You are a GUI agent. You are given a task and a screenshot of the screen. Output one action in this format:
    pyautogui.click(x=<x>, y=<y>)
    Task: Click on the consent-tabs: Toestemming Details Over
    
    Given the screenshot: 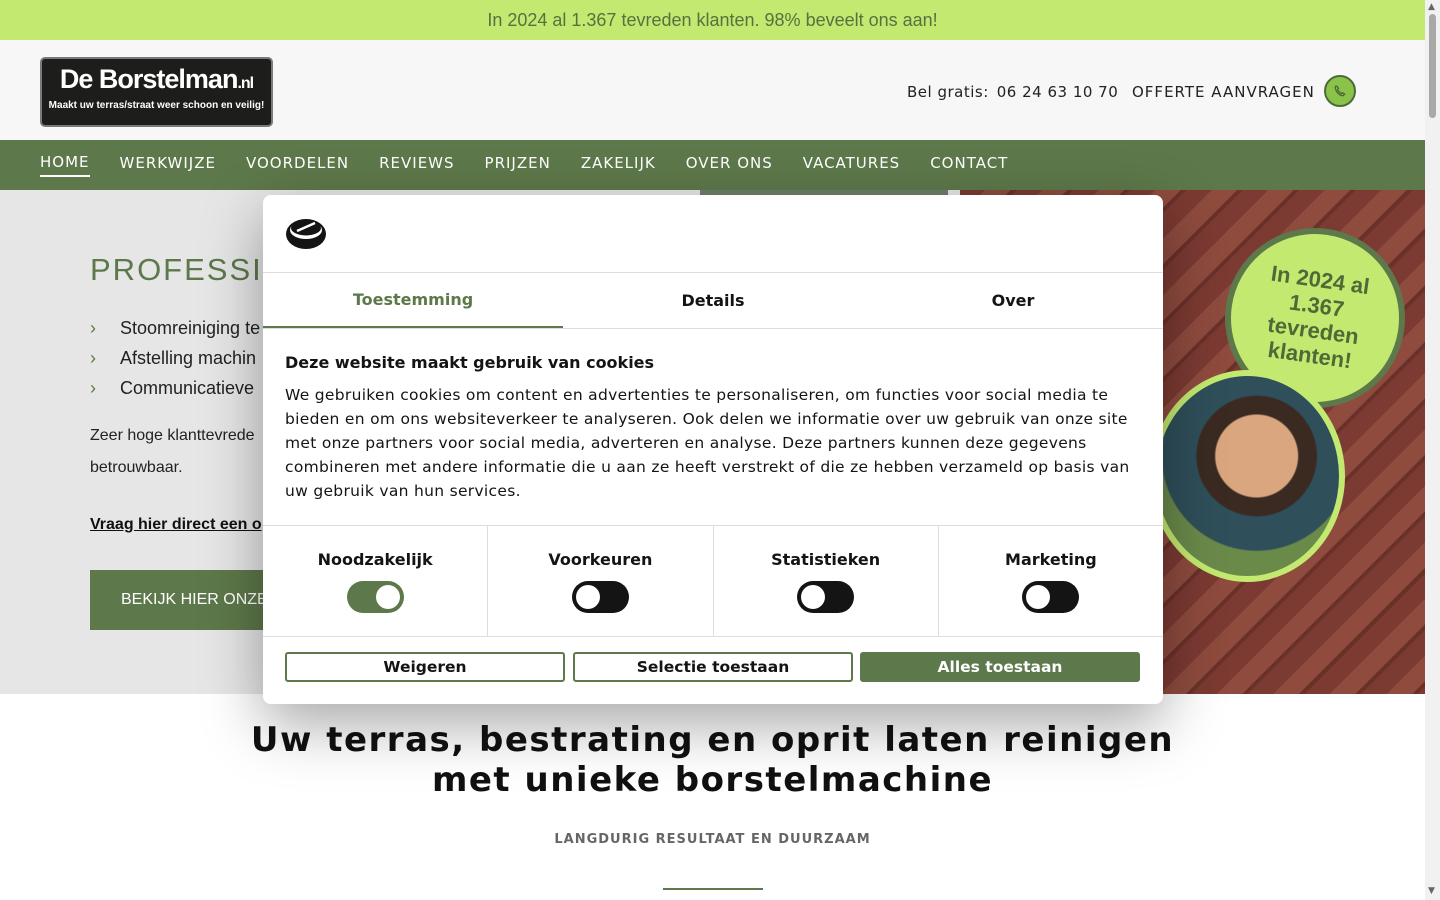 What is the action you would take?
    pyautogui.click(x=713, y=300)
    